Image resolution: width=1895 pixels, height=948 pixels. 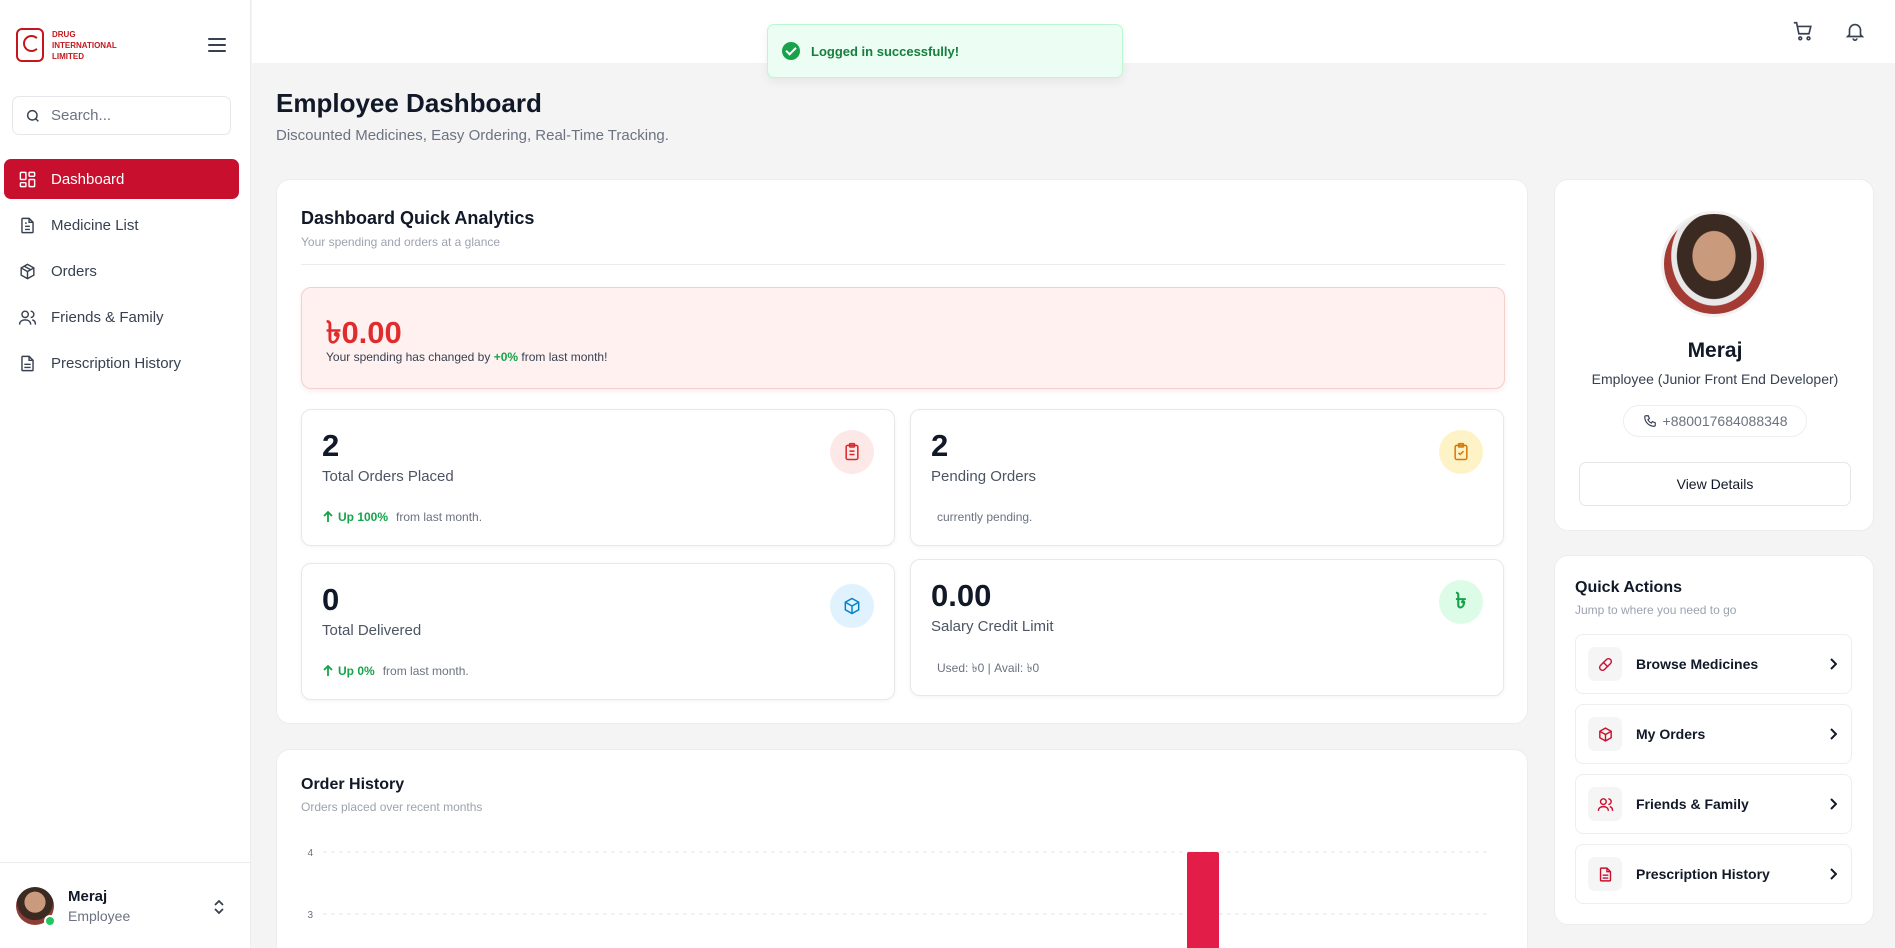 What do you see at coordinates (121, 271) in the screenshot?
I see `sidebar-item-orders: Orders` at bounding box center [121, 271].